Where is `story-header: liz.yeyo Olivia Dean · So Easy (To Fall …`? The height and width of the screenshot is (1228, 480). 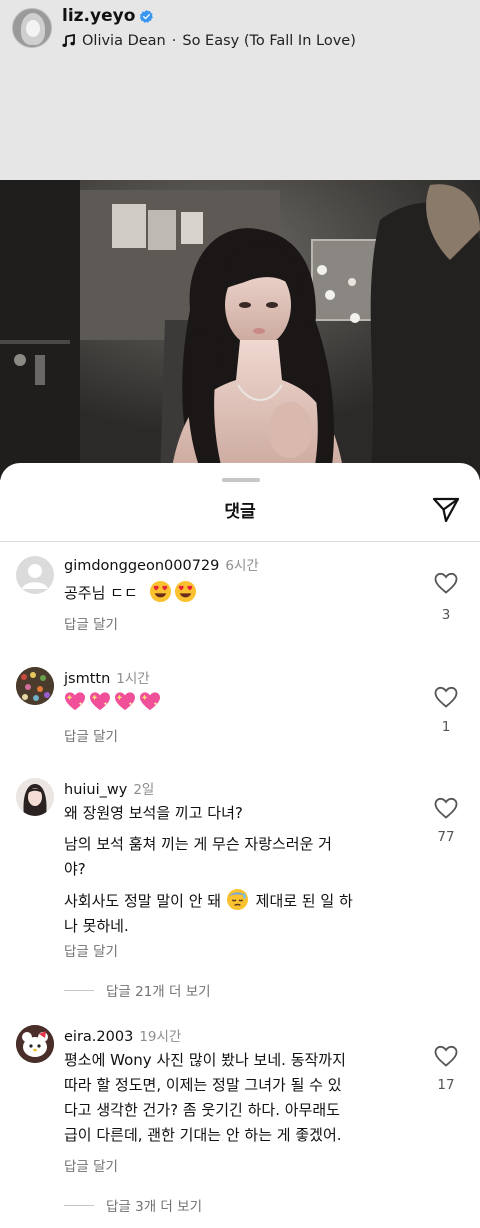
story-header: liz.yeyo Olivia Dean · So Easy (To Fall … is located at coordinates (240, 90).